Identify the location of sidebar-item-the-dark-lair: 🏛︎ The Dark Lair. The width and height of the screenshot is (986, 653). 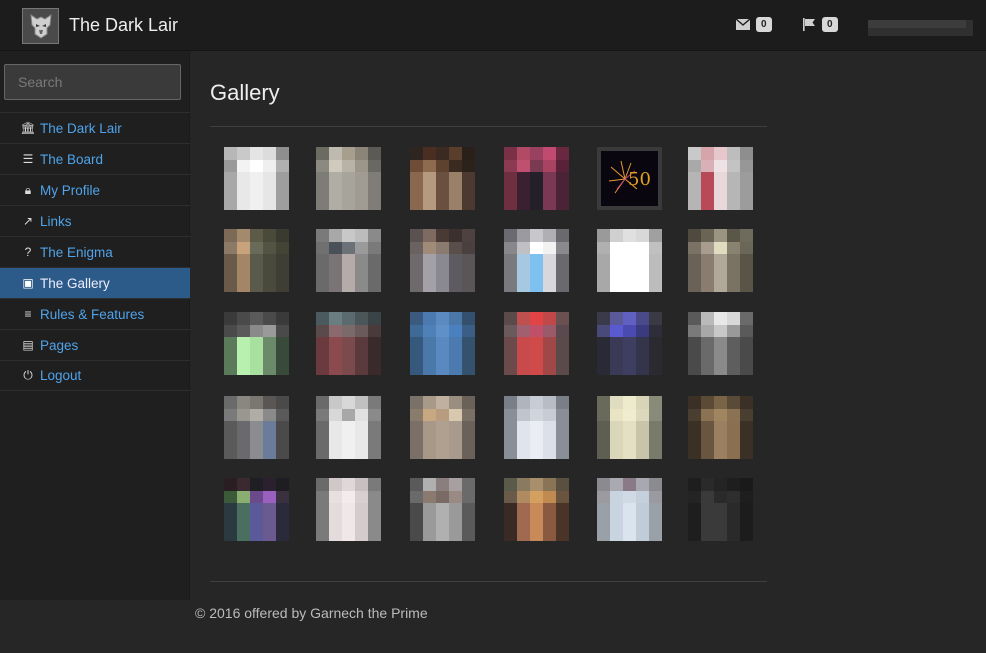
(95, 127).